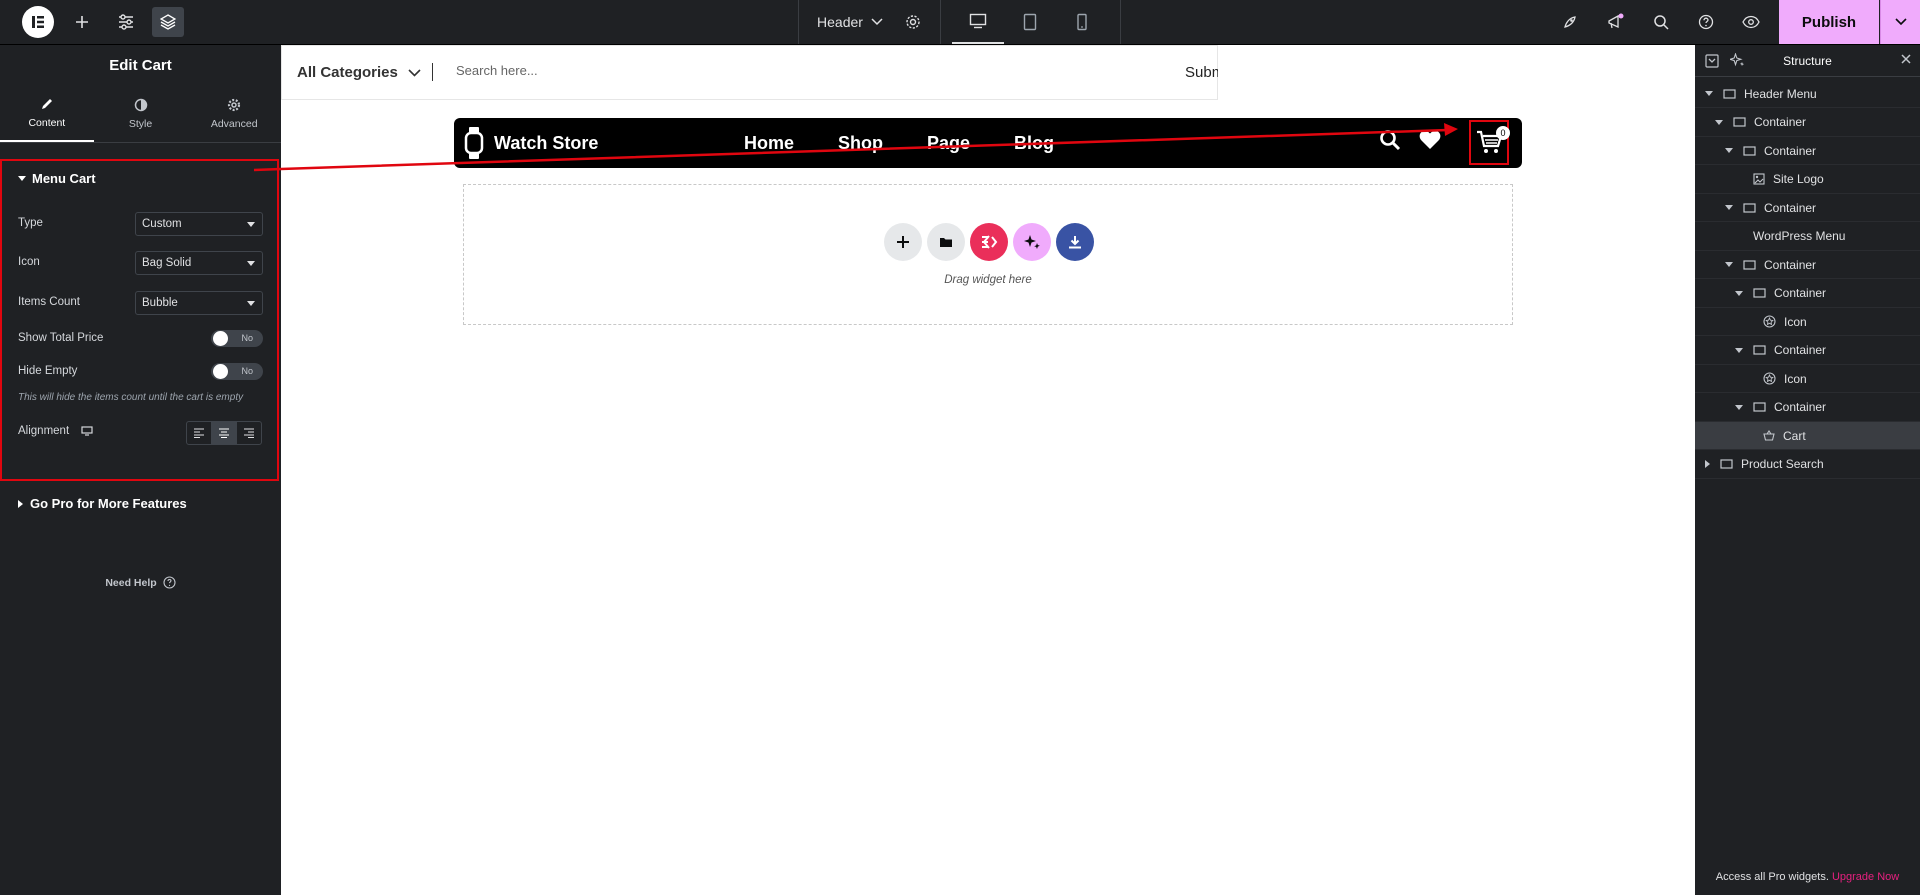 Image resolution: width=1920 pixels, height=895 pixels. What do you see at coordinates (199, 263) in the screenshot?
I see `icon-select: Bag Solid` at bounding box center [199, 263].